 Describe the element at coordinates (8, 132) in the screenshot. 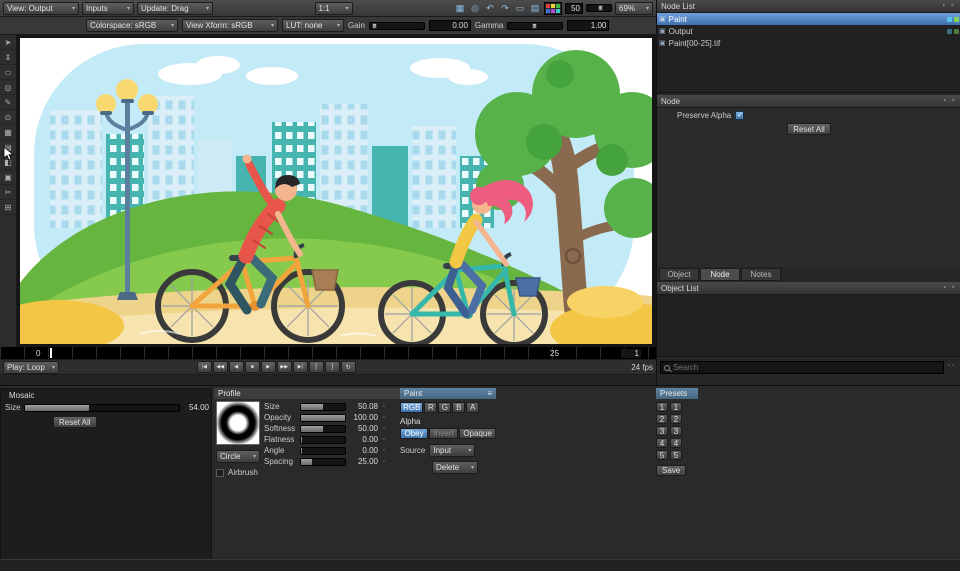

I see `grid-tool-button: ▦` at that location.